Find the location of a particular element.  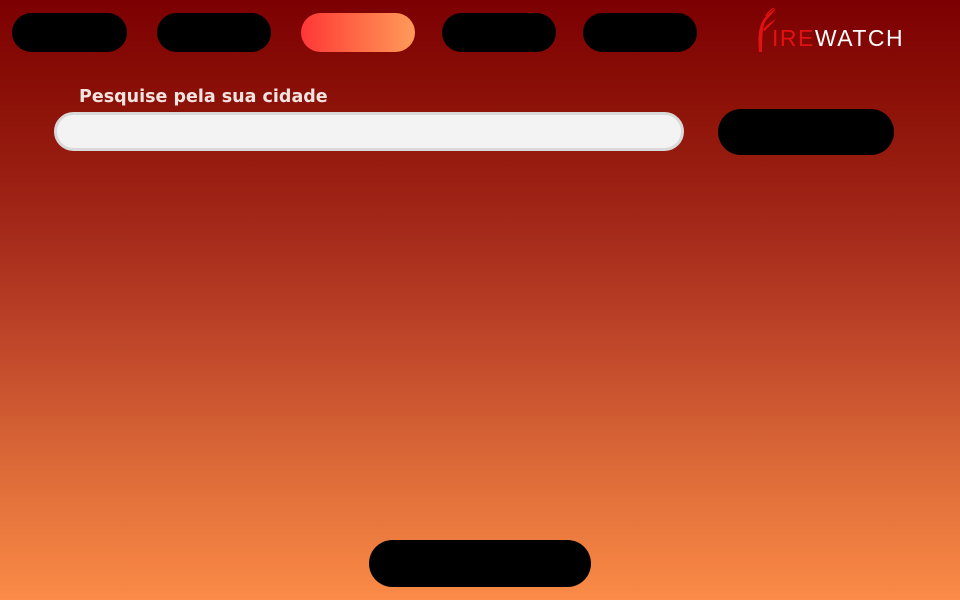

search-label: Pesquise pela sua cidade is located at coordinates (203, 97).